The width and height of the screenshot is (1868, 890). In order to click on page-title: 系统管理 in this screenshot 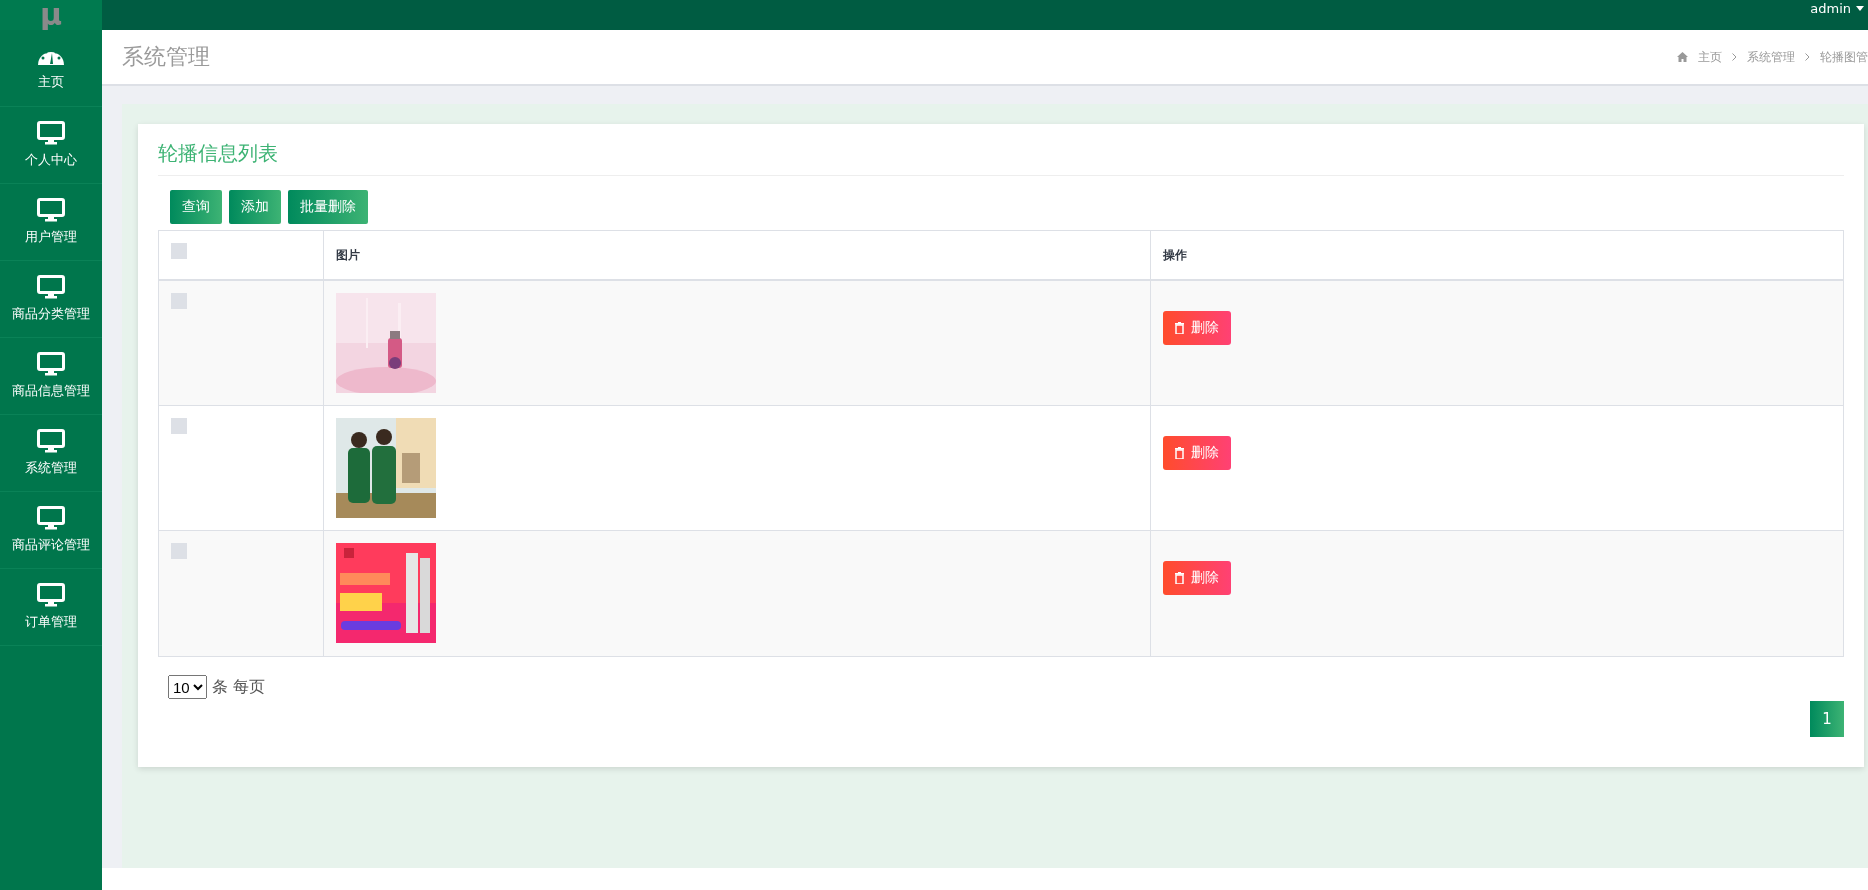, I will do `click(166, 57)`.